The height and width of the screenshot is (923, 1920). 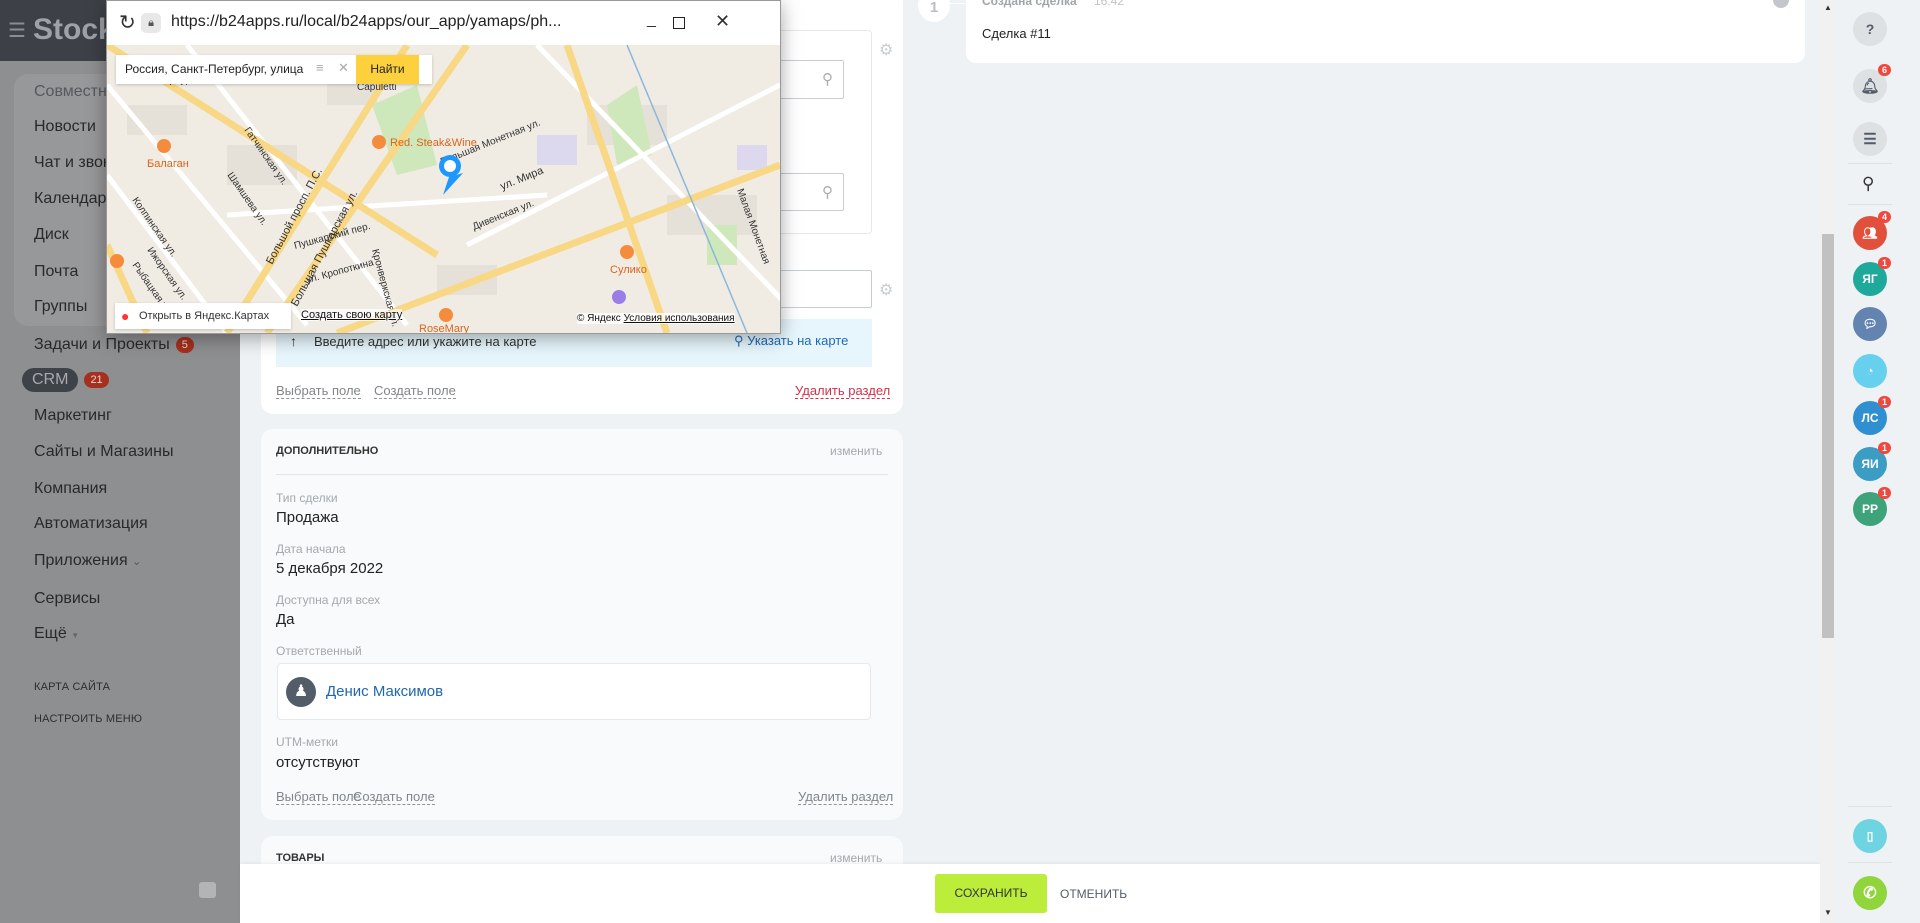 What do you see at coordinates (651, 20) in the screenshot?
I see `minimize-icon: _` at bounding box center [651, 20].